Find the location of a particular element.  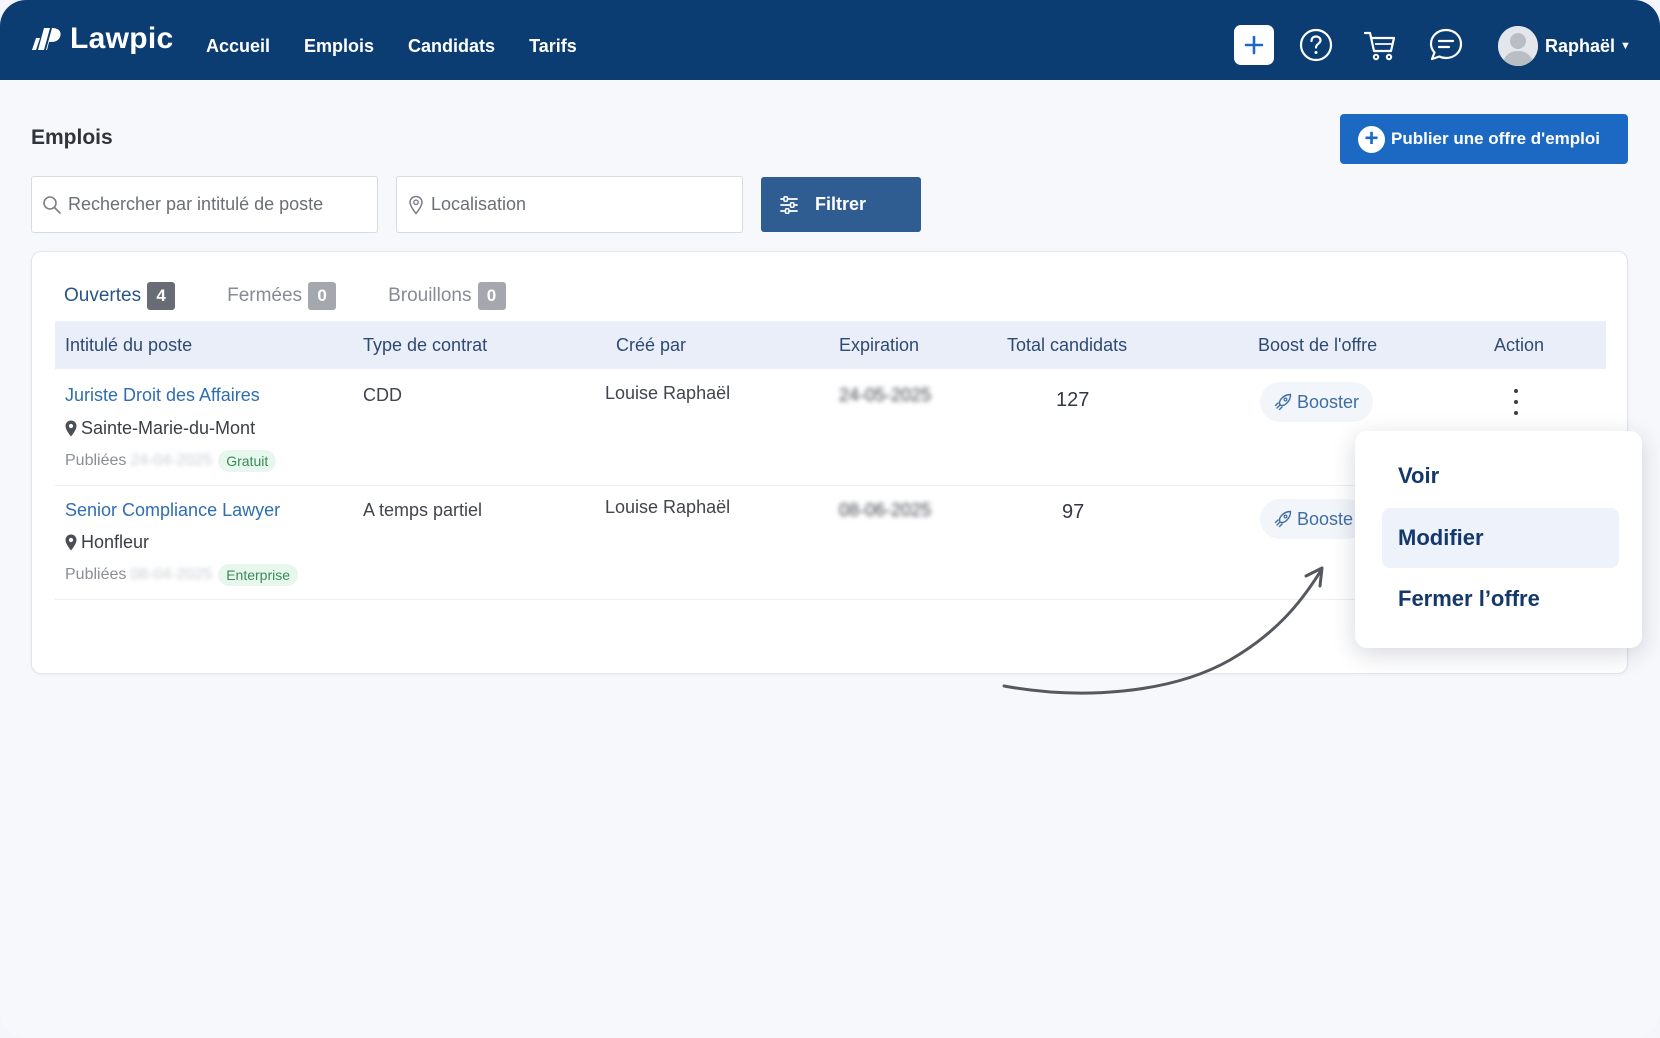

nav-emplois: Emplois is located at coordinates (339, 46).